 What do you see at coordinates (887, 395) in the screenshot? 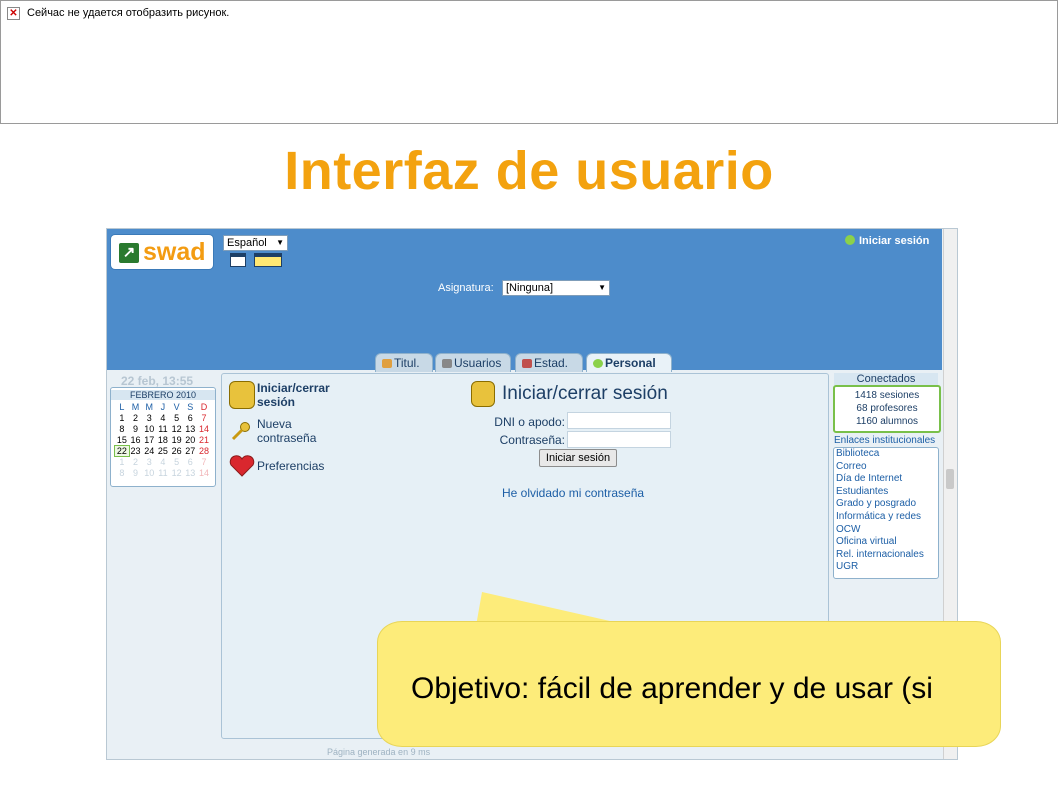
I see `connected-sessions: 1418 sesiones` at bounding box center [887, 395].